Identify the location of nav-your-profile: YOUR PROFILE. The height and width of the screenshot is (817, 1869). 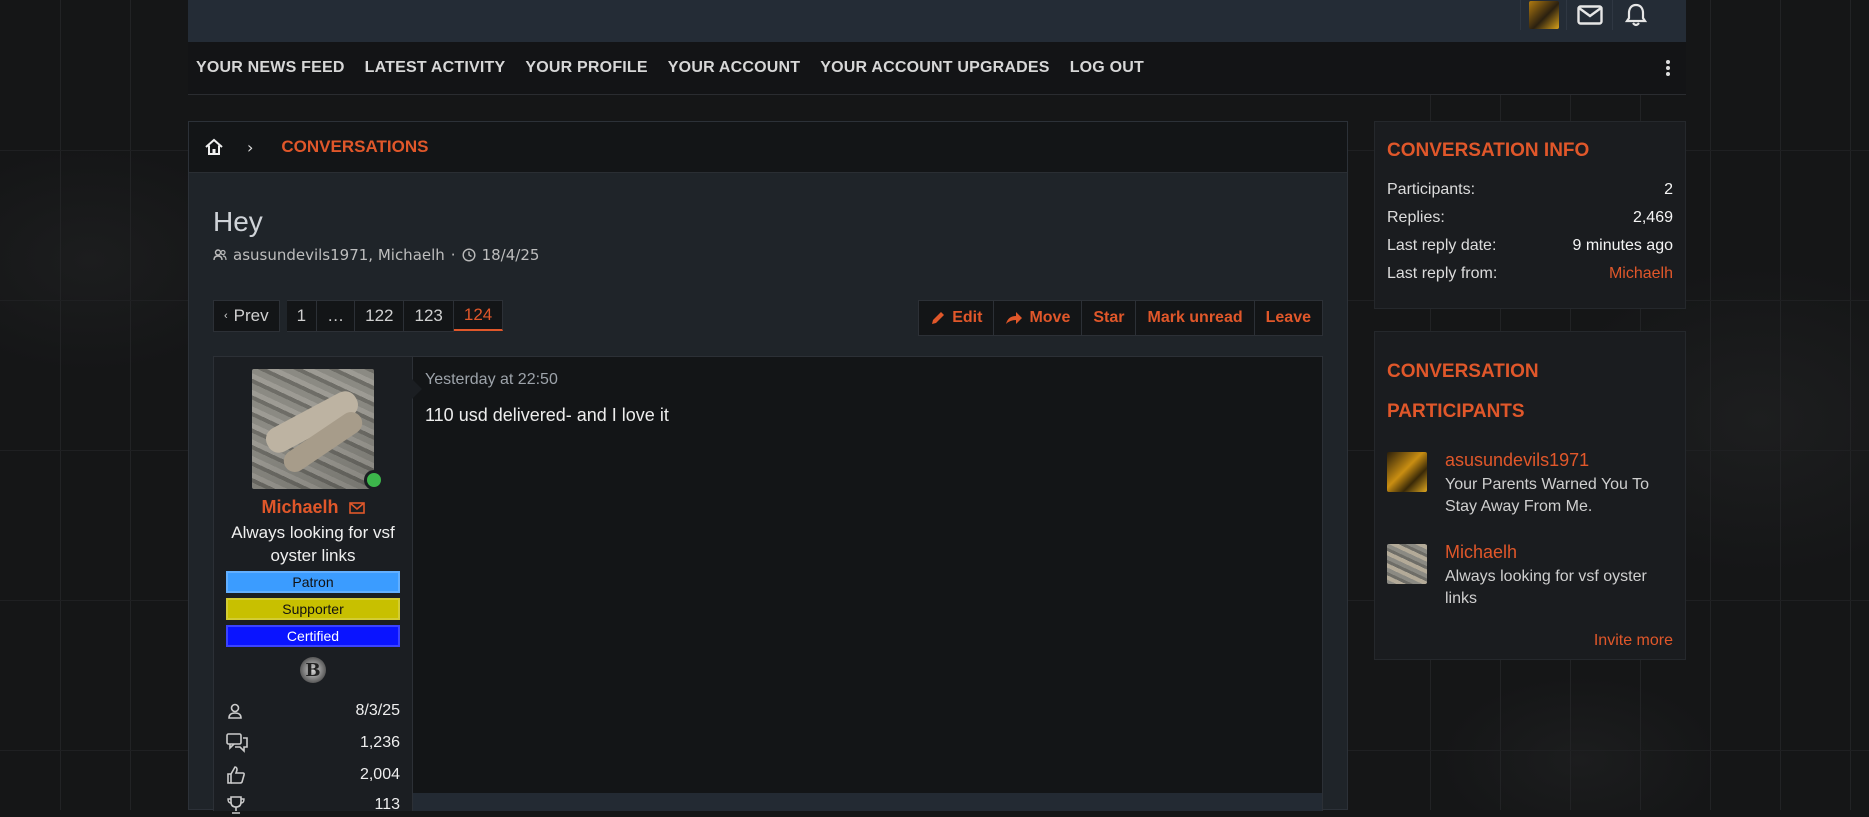
(586, 68).